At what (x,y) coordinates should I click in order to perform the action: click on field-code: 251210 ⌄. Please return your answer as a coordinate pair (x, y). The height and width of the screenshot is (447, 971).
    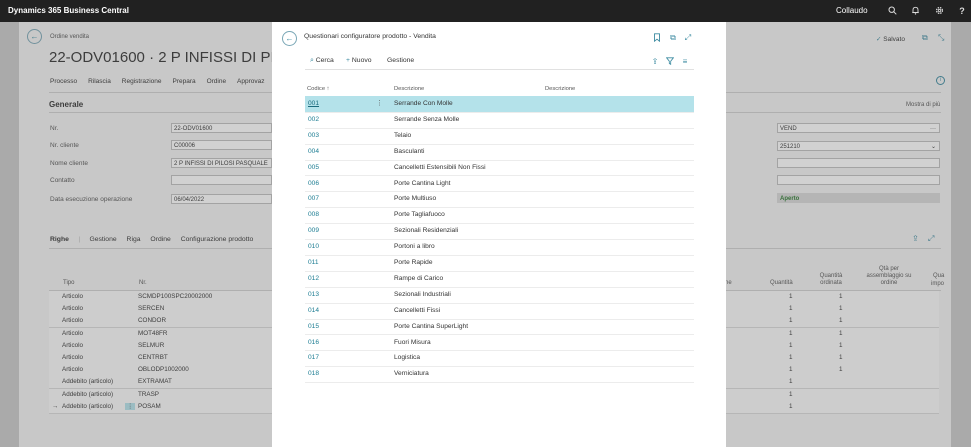
    Looking at the image, I should click on (858, 146).